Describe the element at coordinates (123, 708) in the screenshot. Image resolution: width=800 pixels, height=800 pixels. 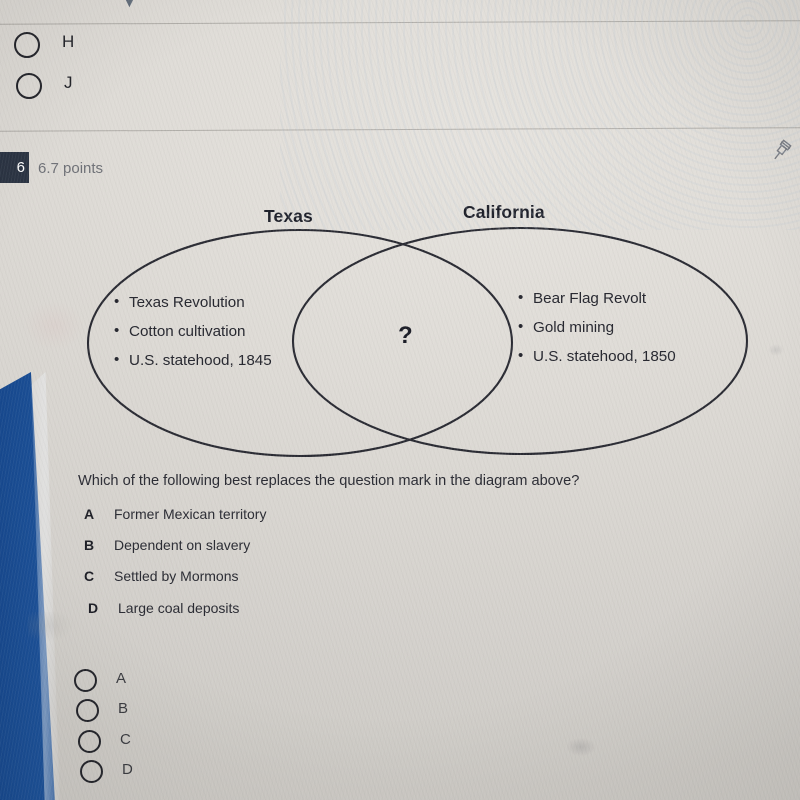
I see `answer-bubble-b-label: B` at that location.